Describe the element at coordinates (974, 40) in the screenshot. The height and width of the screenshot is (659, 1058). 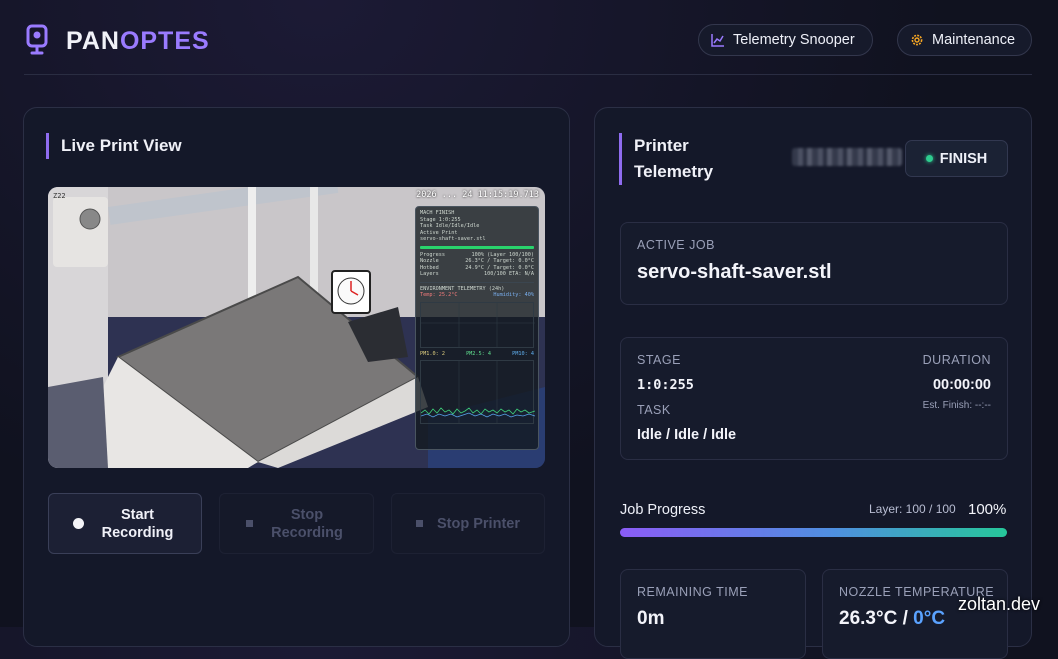
I see `maintenance-label: Maintenance` at that location.